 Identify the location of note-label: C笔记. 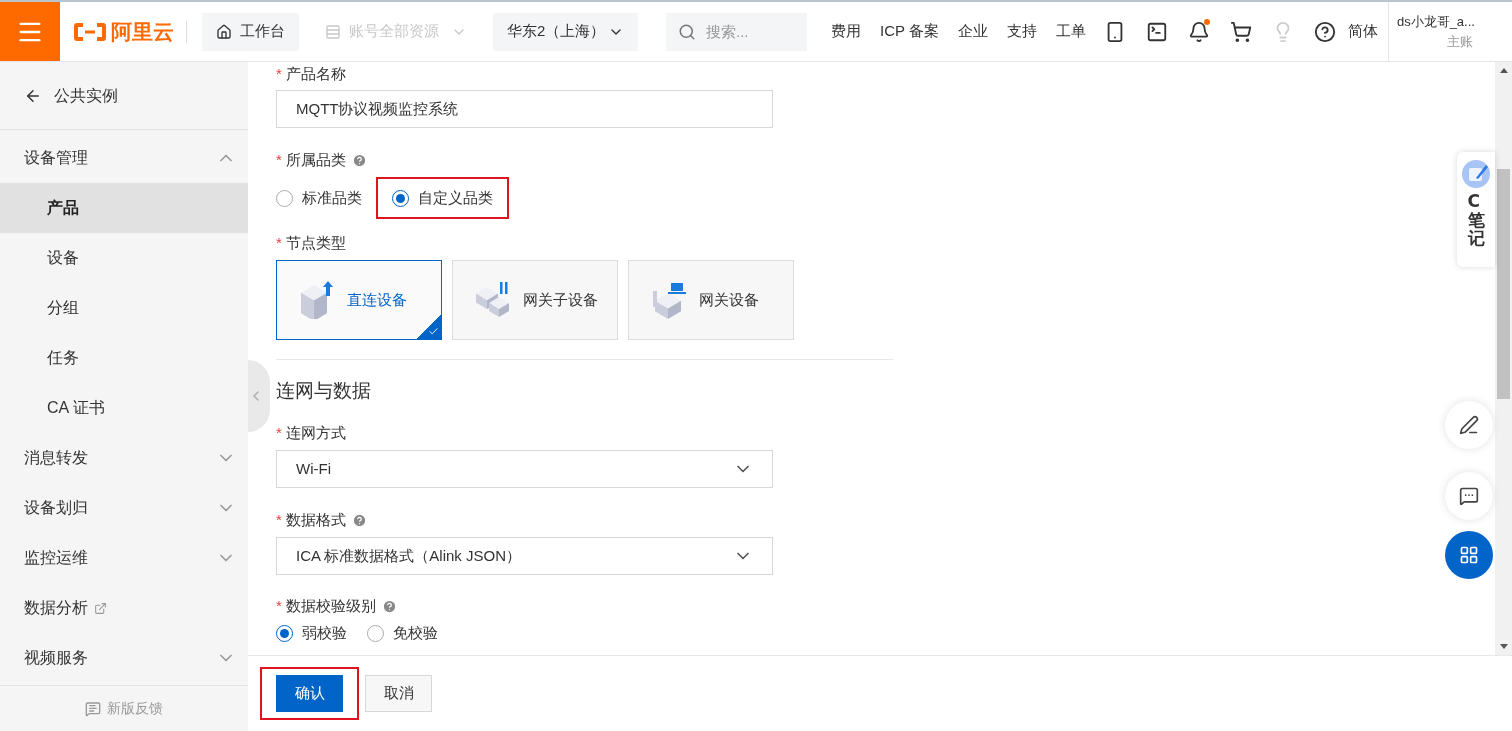
(1476, 220).